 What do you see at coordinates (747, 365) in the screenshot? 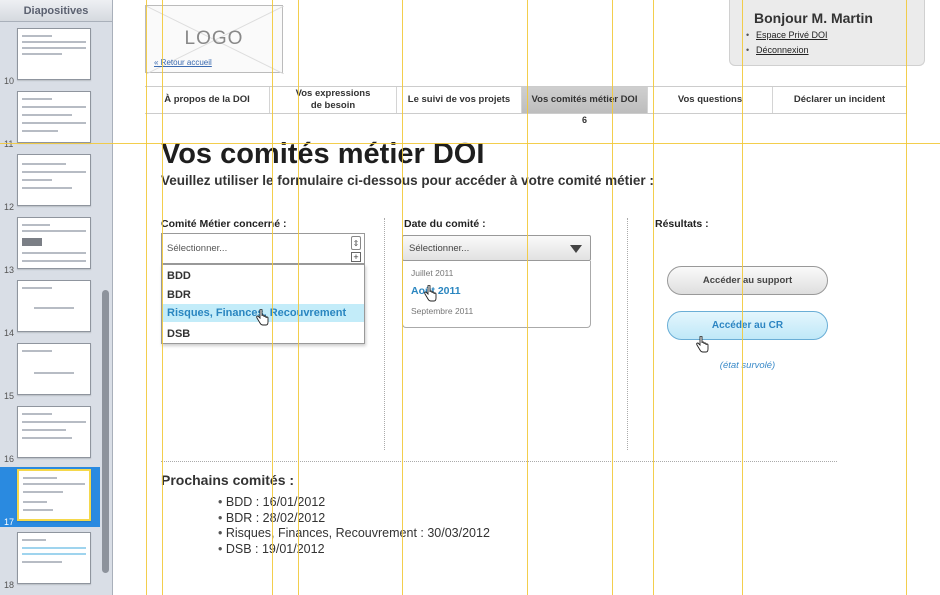
I see `hover-state-note: (état survolé)` at bounding box center [747, 365].